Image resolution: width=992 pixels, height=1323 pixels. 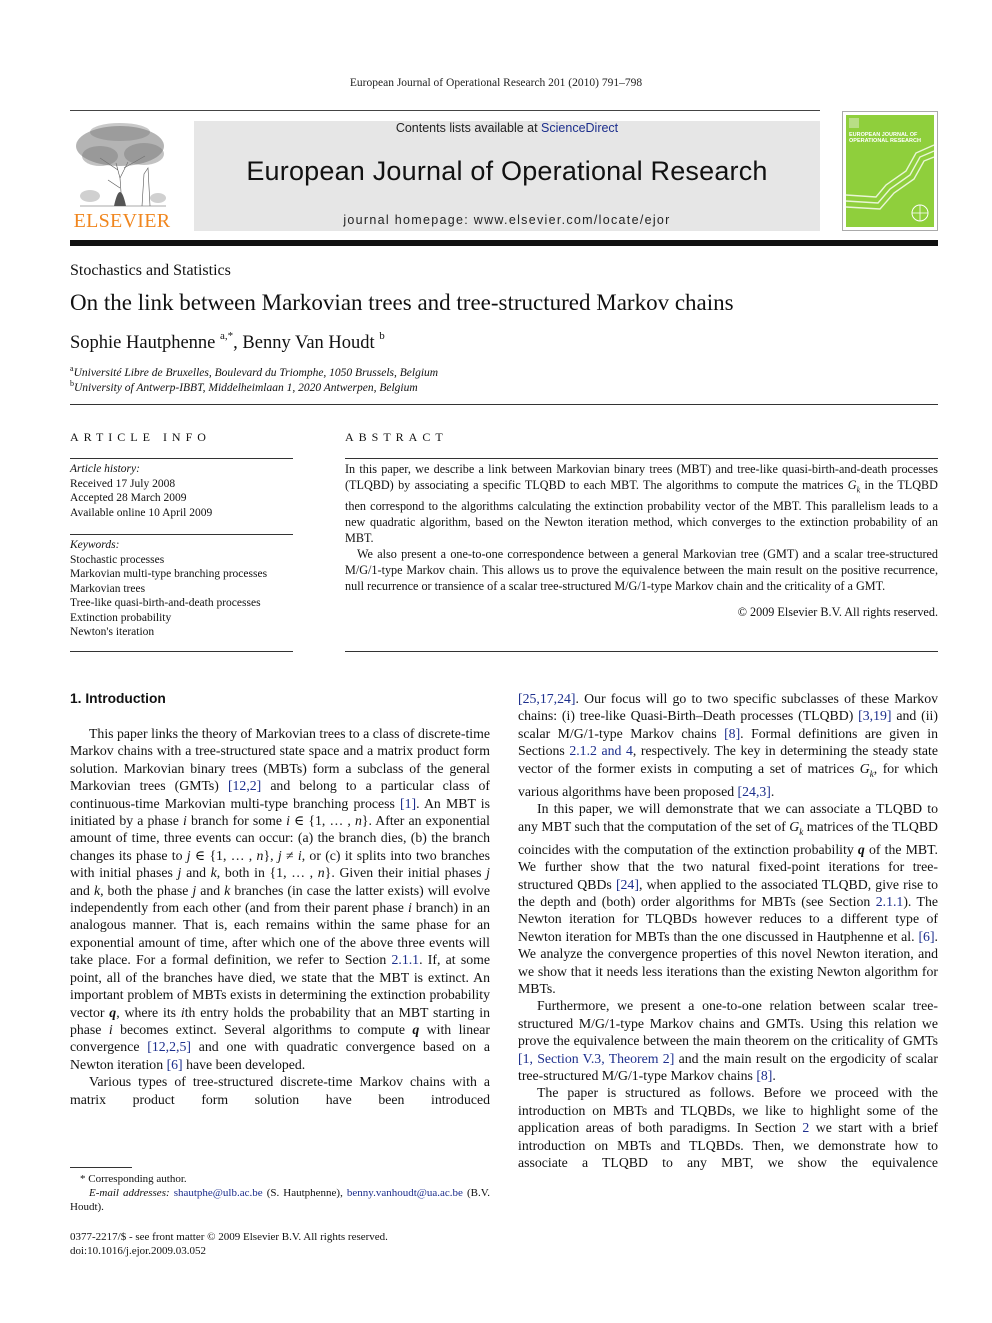 What do you see at coordinates (579, 128) in the screenshot?
I see `sciencedirect-link: ScienceDirect` at bounding box center [579, 128].